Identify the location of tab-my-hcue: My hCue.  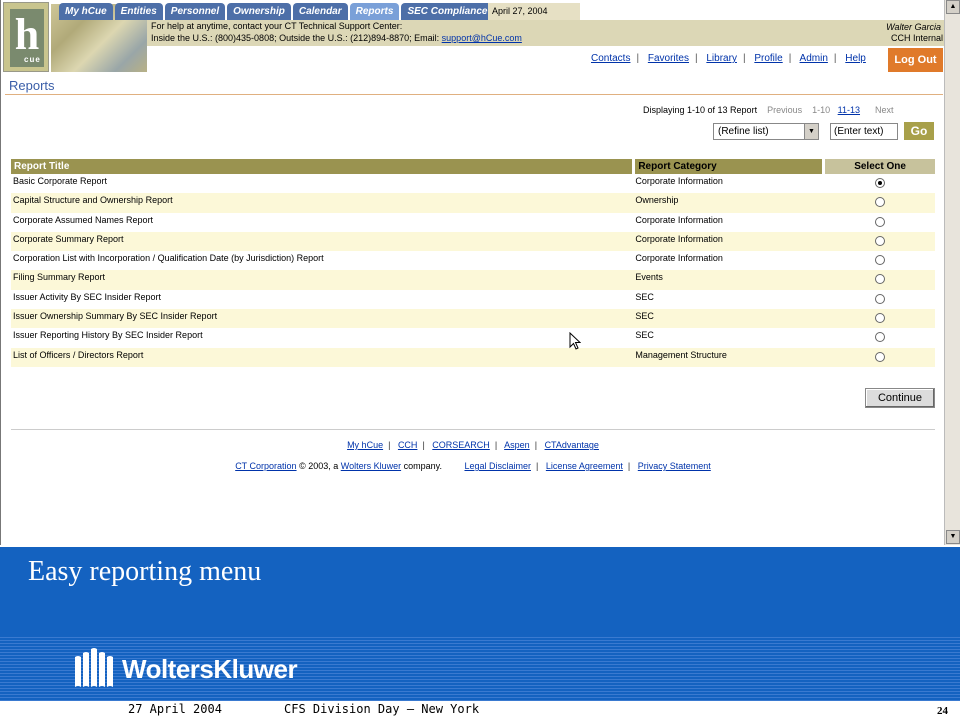
(86, 11).